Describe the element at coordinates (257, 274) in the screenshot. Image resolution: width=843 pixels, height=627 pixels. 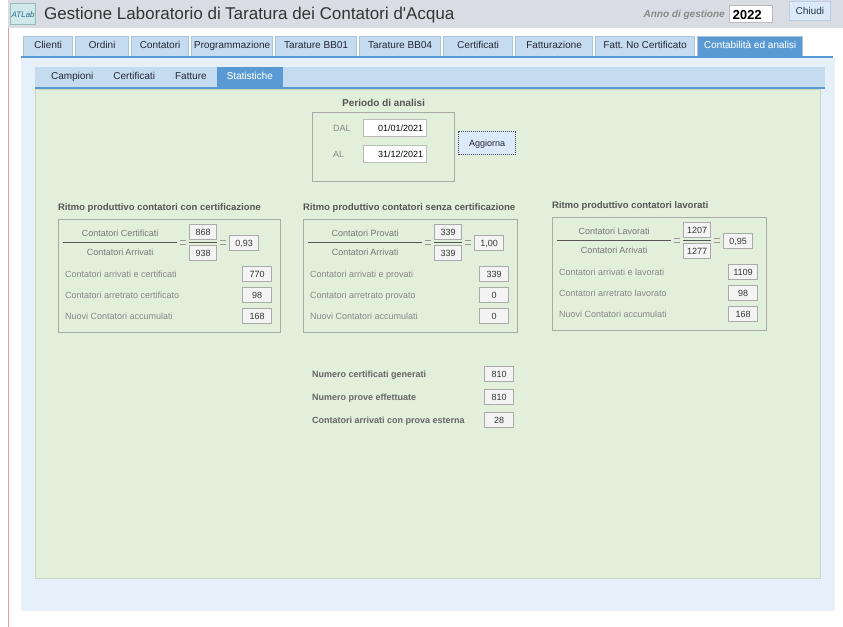
I see `value-field: 770` at that location.